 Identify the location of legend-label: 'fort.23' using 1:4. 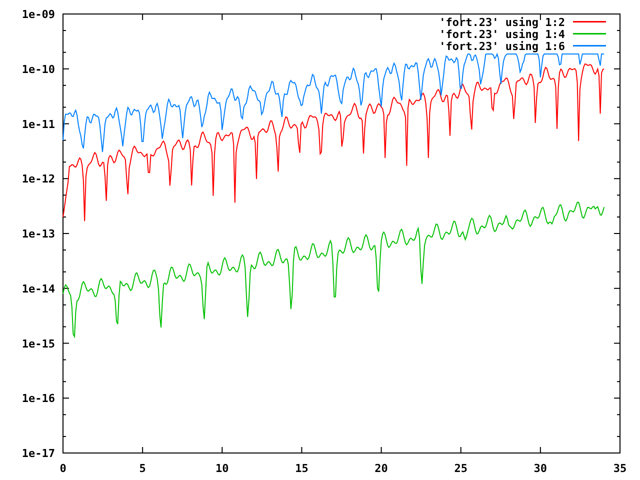
(502, 34).